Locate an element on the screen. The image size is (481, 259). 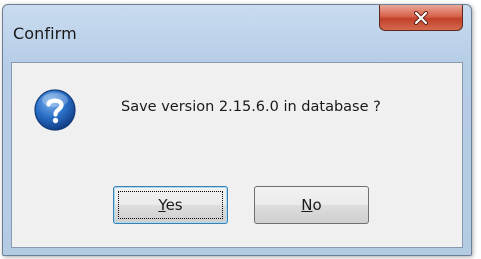
close-button is located at coordinates (421, 18).